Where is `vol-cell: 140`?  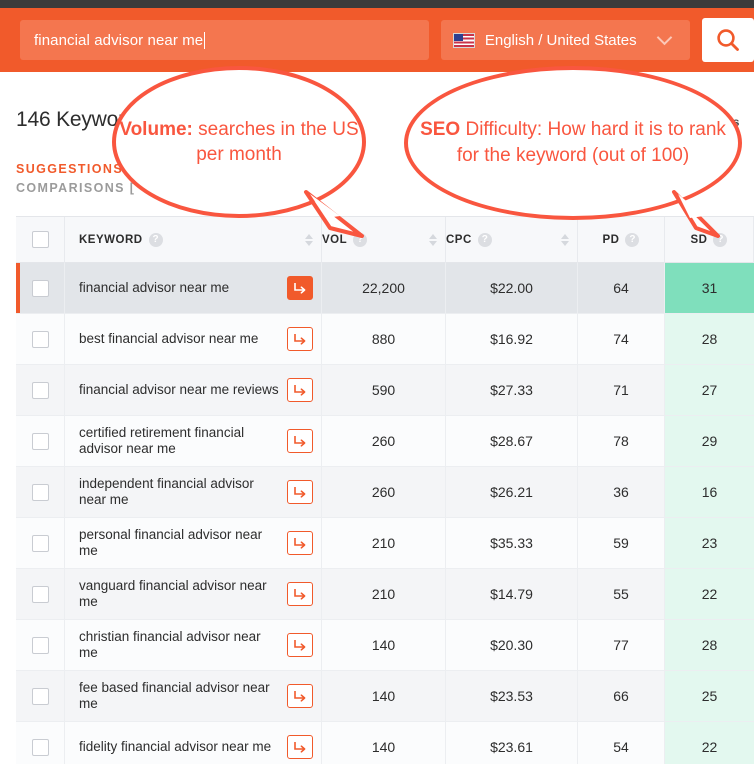
vol-cell: 140 is located at coordinates (384, 696).